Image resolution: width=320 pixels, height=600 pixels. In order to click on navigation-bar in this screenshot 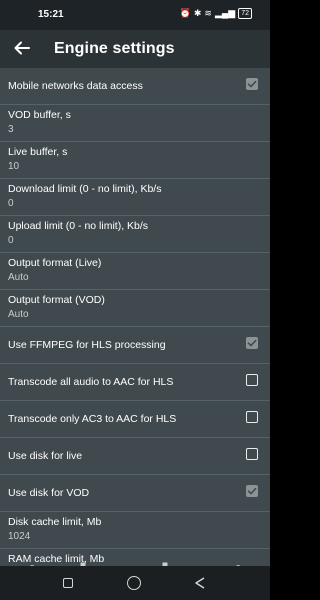, I will do `click(135, 583)`.